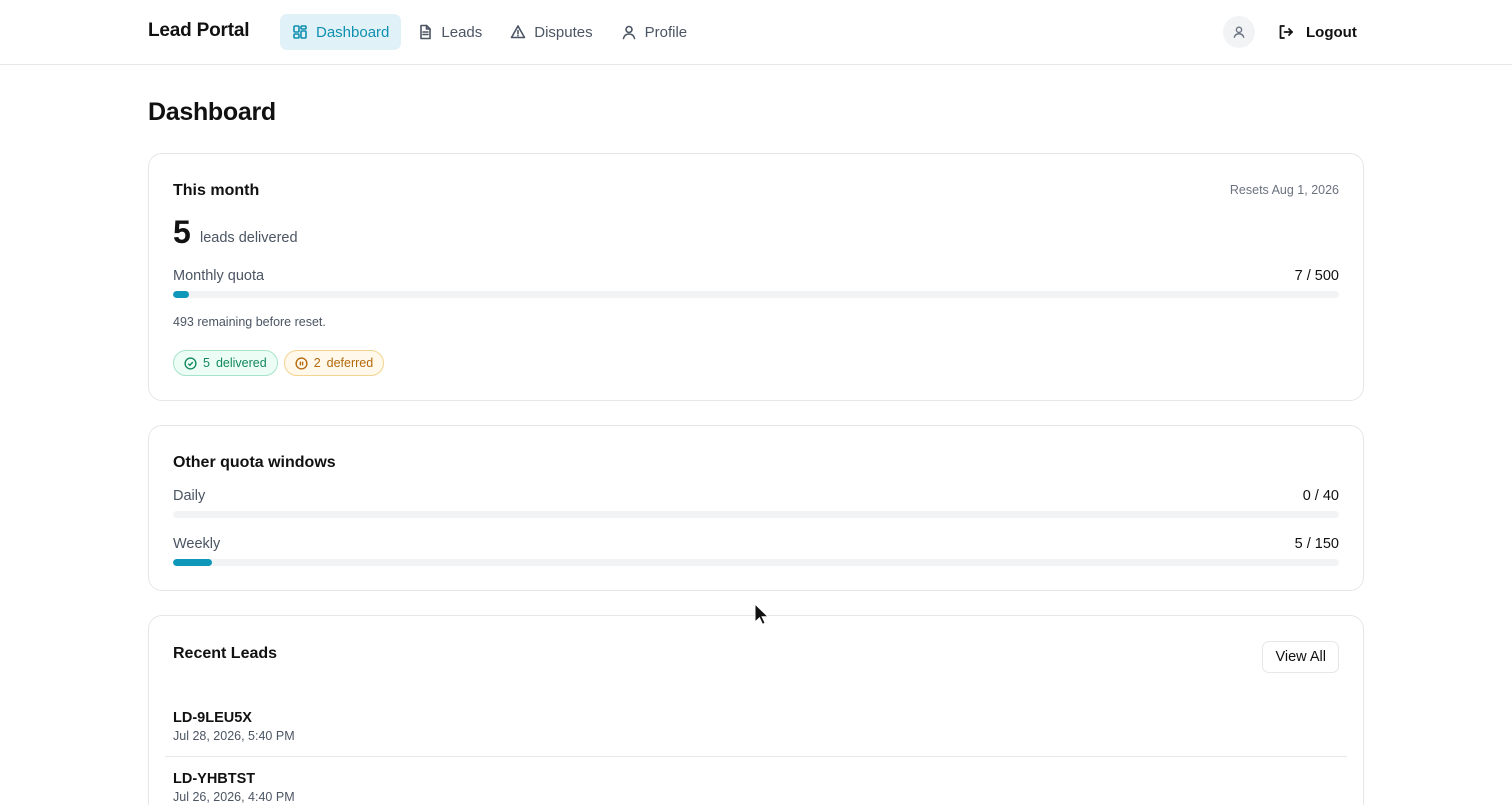 This screenshot has height=805, width=1512. I want to click on logout-label: Logout, so click(1331, 32).